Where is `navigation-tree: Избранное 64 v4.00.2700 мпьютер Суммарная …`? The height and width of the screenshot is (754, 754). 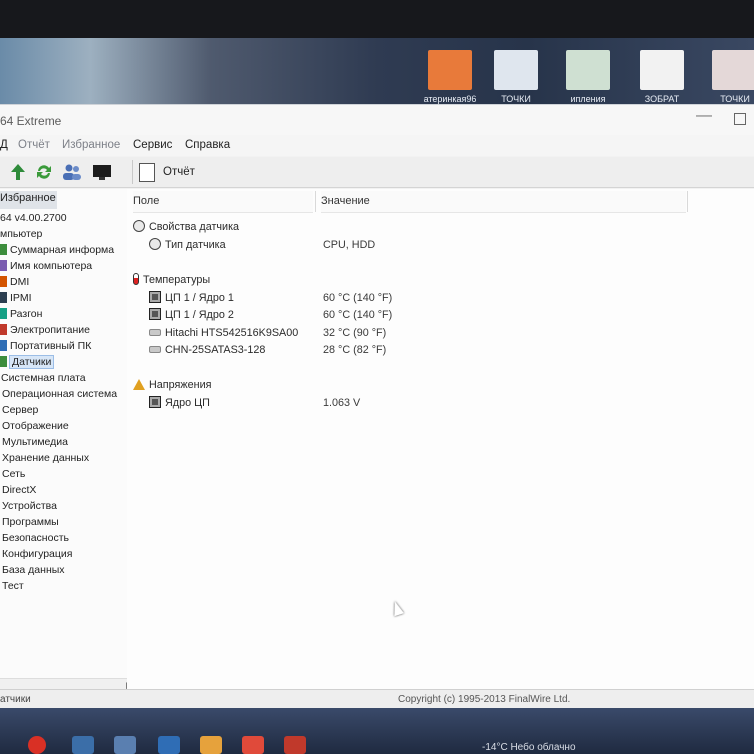 navigation-tree: Избранное 64 v4.00.2700 мпьютер Суммарная … is located at coordinates (69, 446).